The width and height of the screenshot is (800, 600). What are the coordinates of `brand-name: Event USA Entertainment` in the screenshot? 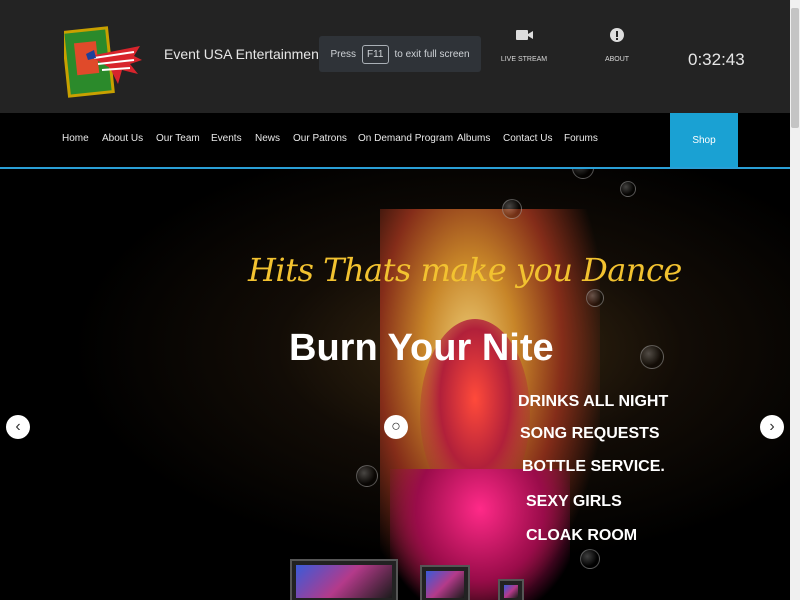 It's located at (243, 54).